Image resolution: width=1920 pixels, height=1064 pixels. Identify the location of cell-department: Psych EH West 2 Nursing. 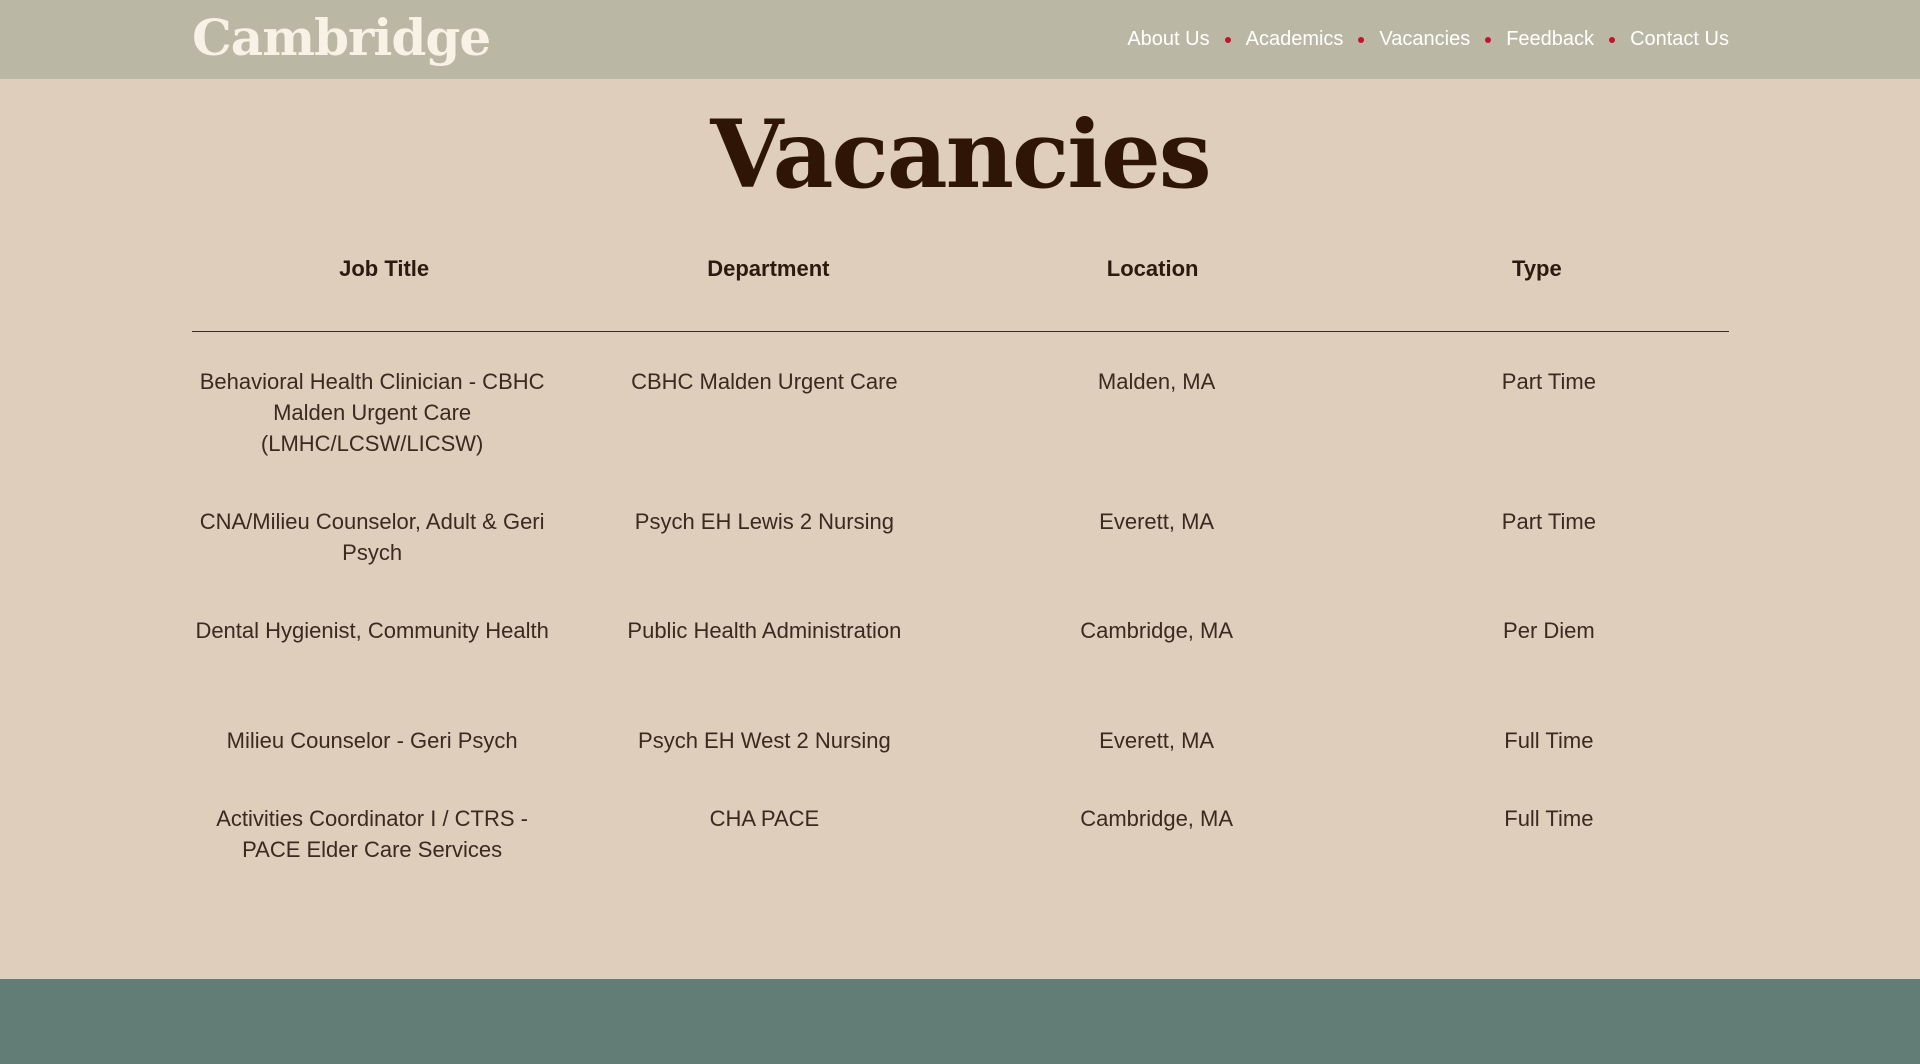
(764, 740).